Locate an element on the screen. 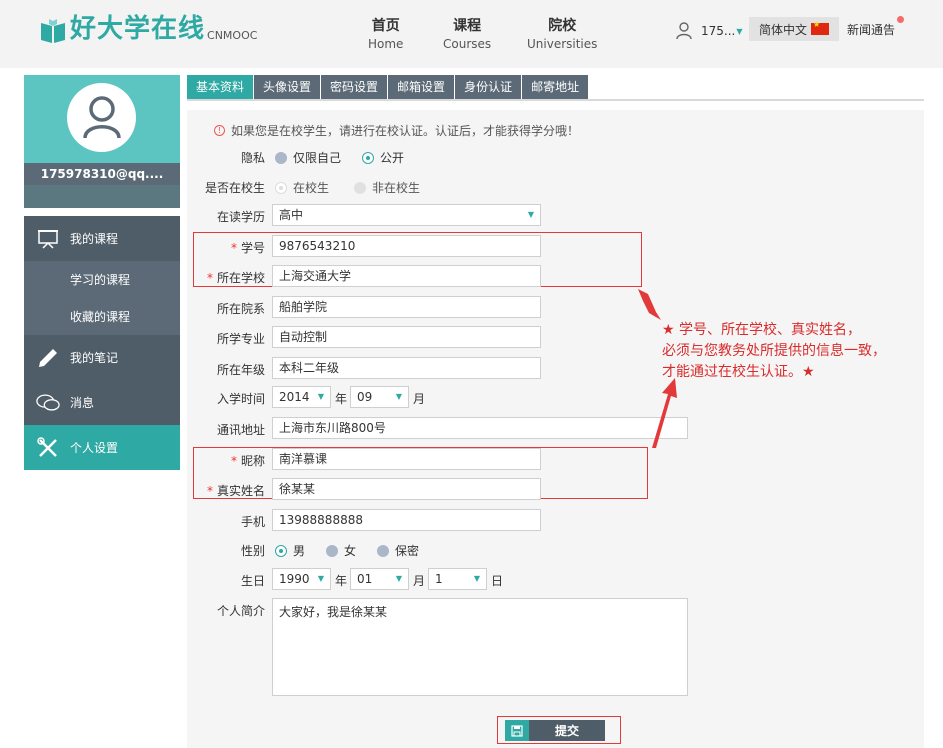  presentation-board-icon is located at coordinates (48, 239).